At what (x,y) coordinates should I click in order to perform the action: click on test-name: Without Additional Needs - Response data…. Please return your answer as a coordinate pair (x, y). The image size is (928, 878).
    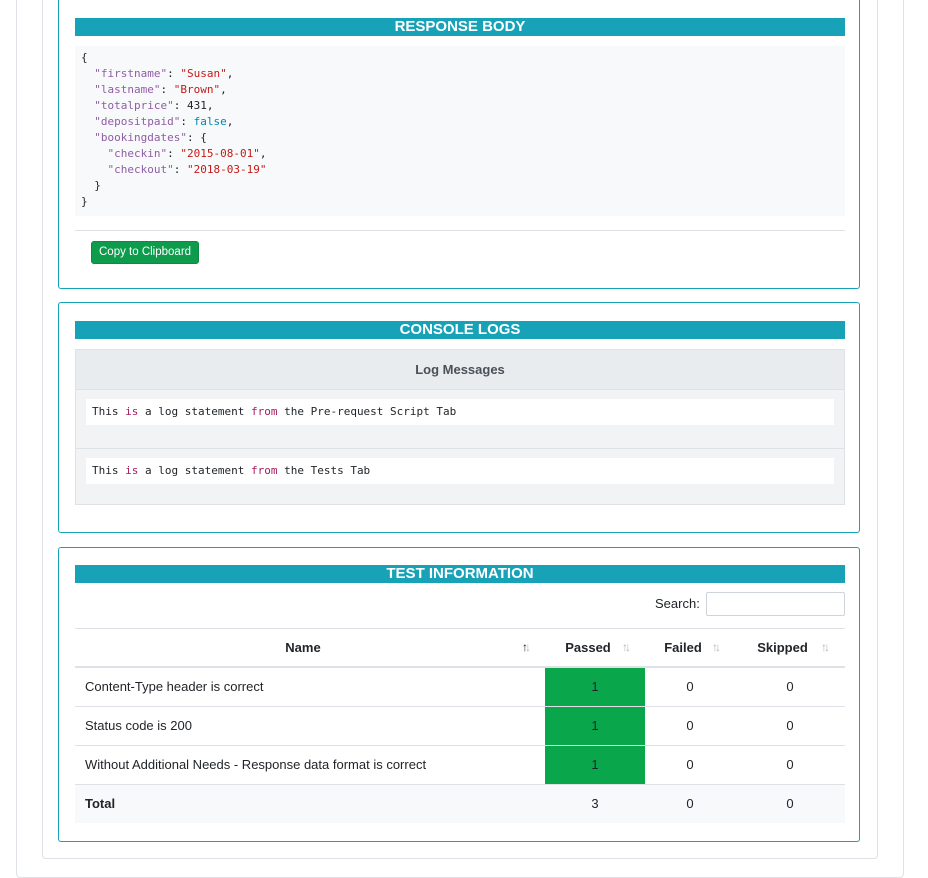
    Looking at the image, I should click on (256, 764).